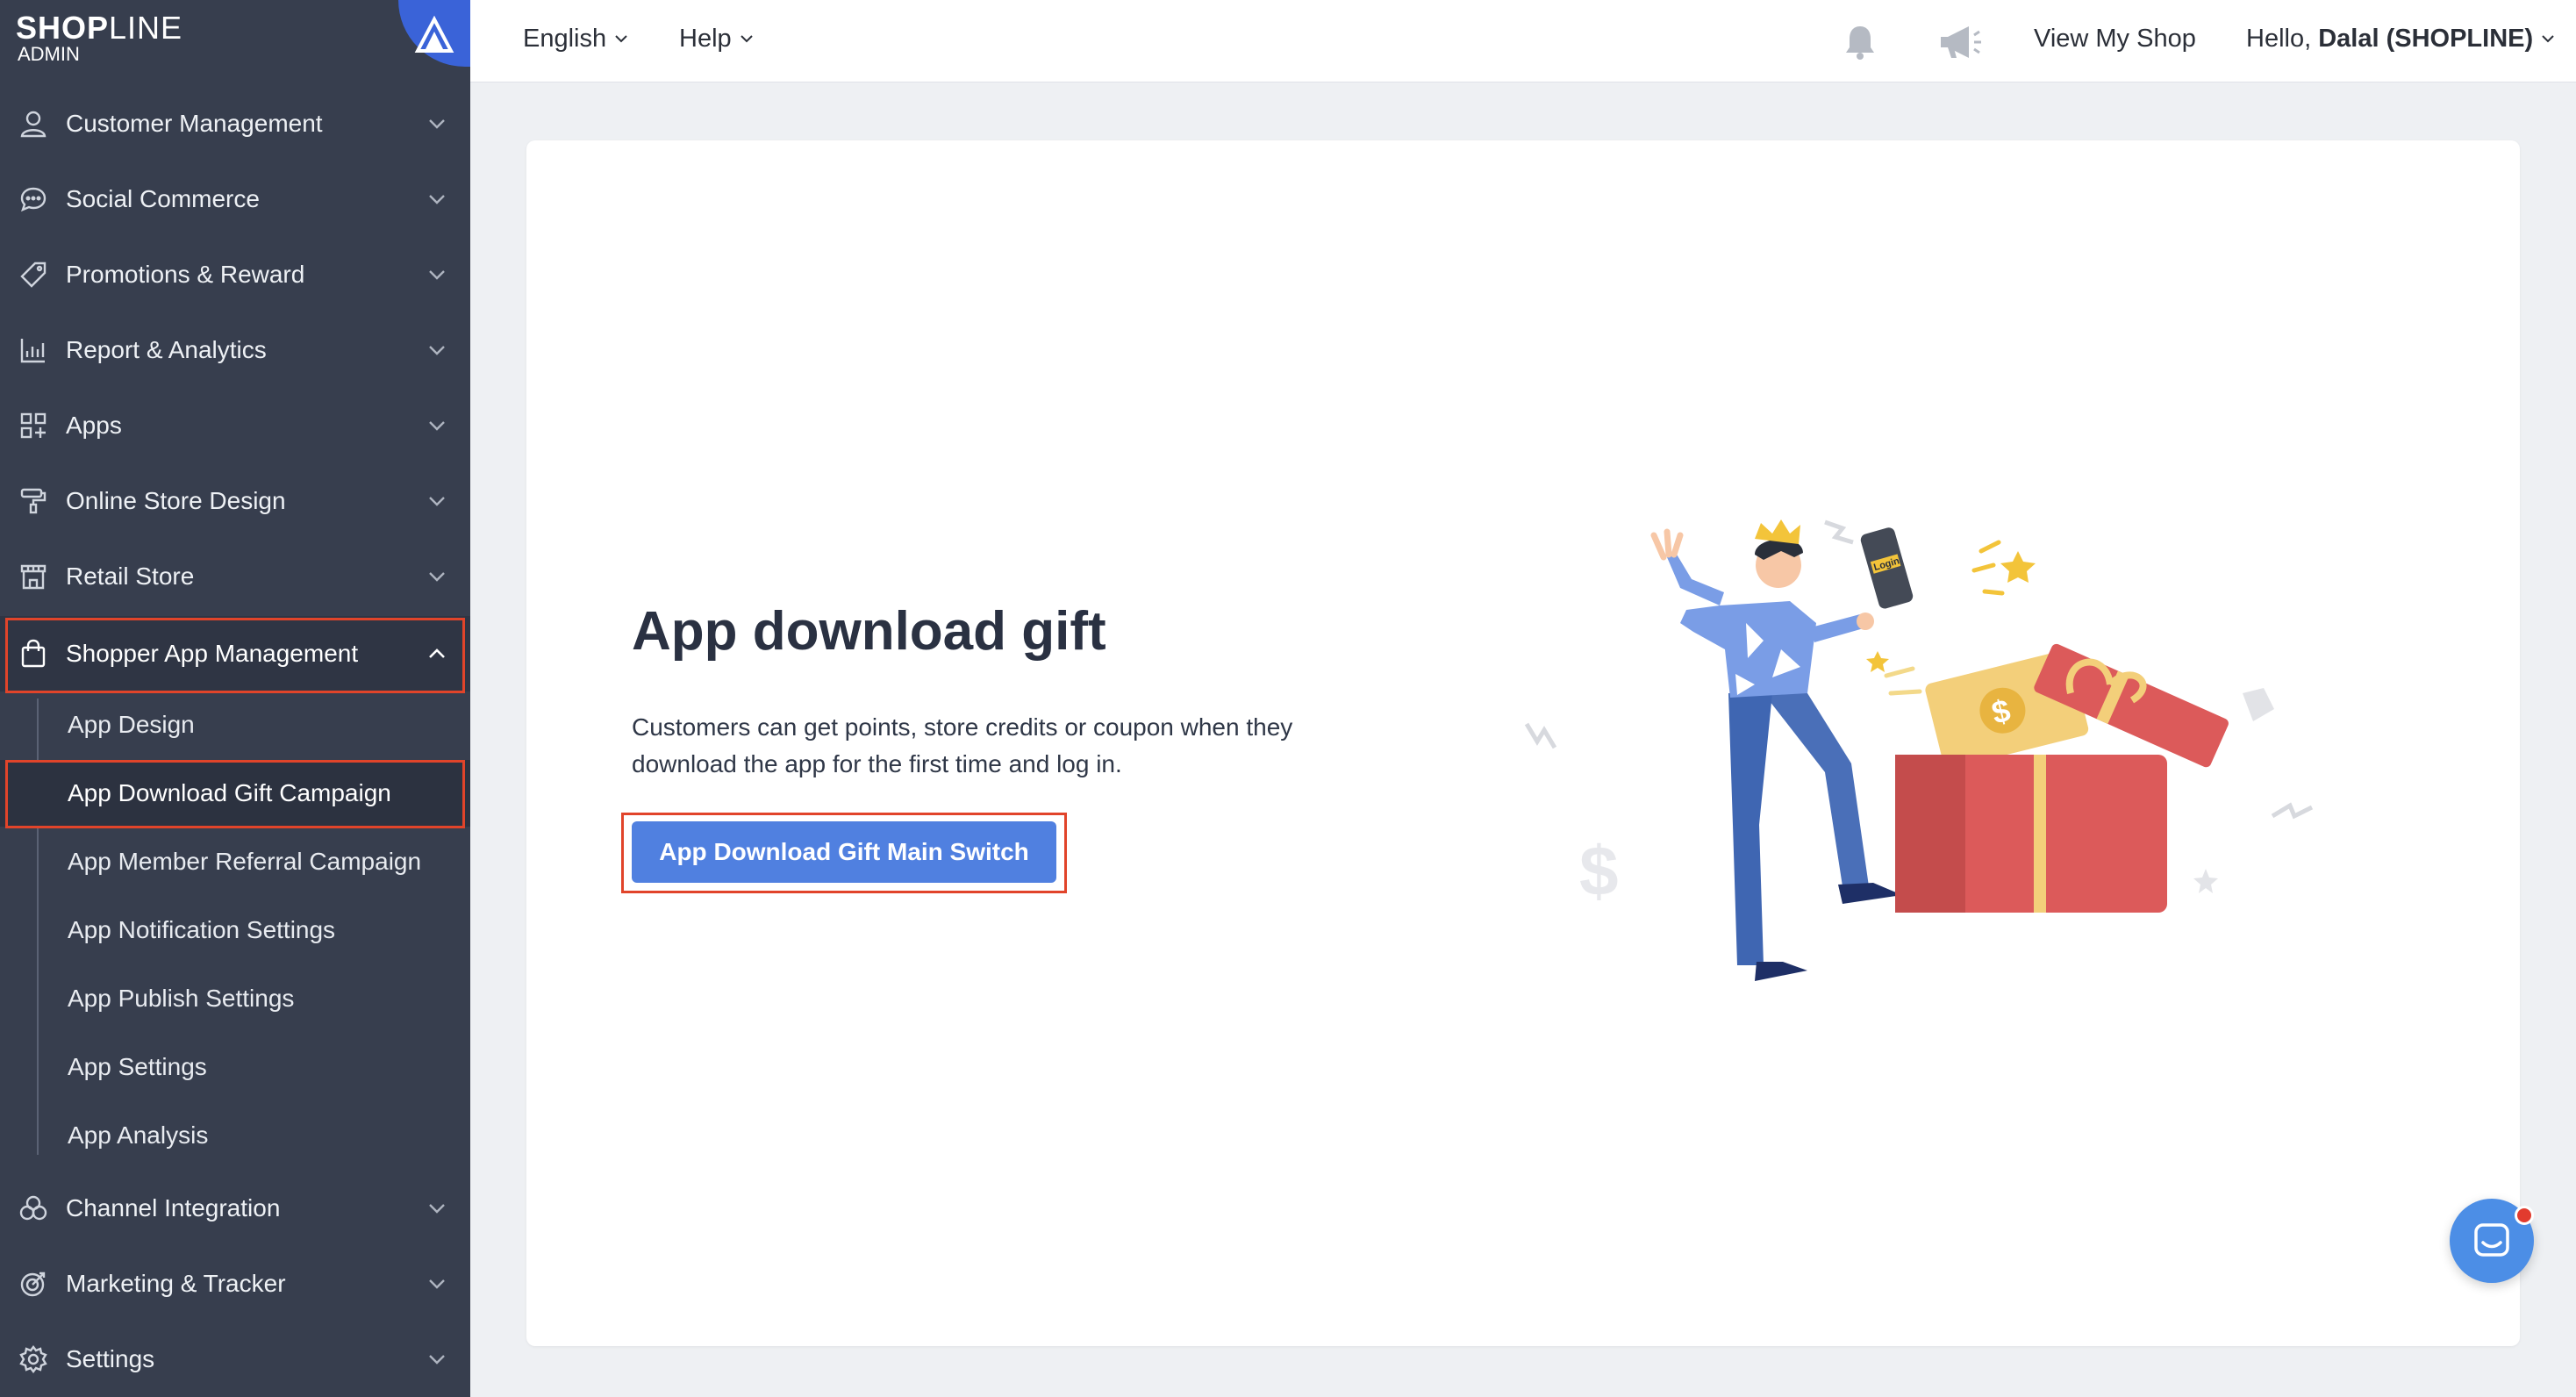 The height and width of the screenshot is (1397, 2576). What do you see at coordinates (705, 39) in the screenshot?
I see `help-label: Help` at bounding box center [705, 39].